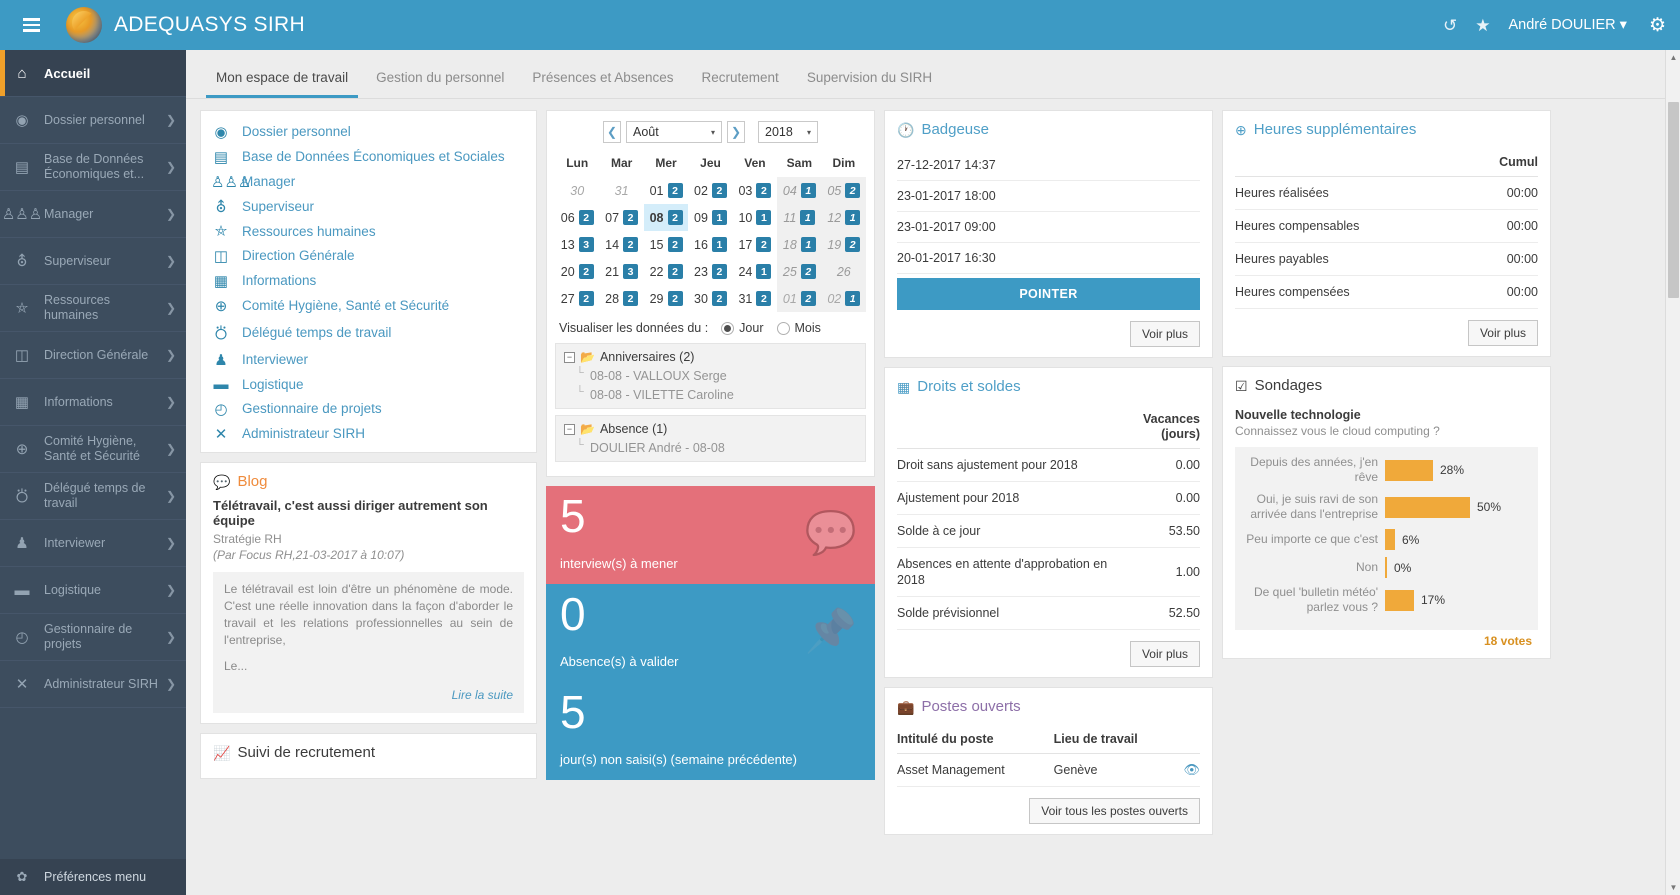 The image size is (1680, 895). Describe the element at coordinates (666, 217) in the screenshot. I see `calendar-day-cell: 08 2` at that location.